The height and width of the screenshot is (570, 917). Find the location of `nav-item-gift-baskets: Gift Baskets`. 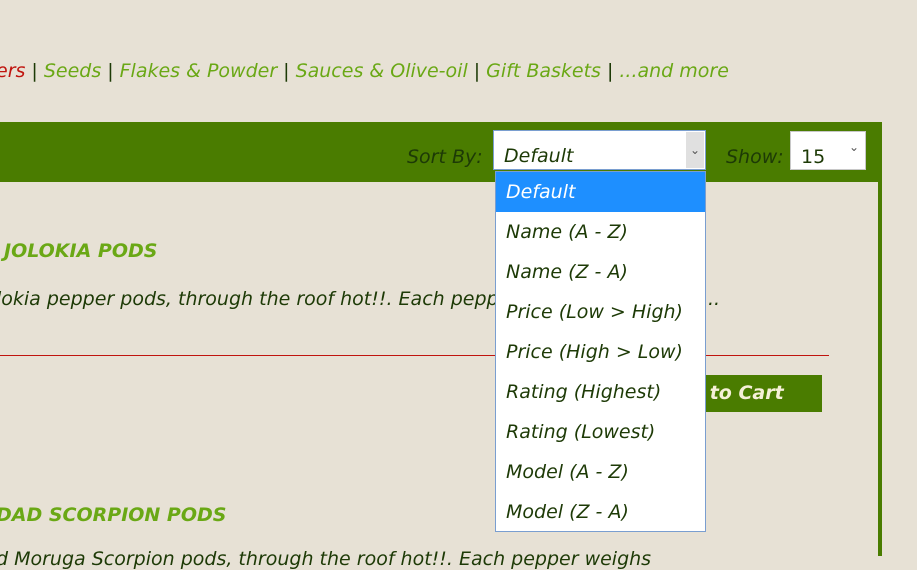

nav-item-gift-baskets: Gift Baskets is located at coordinates (543, 71).